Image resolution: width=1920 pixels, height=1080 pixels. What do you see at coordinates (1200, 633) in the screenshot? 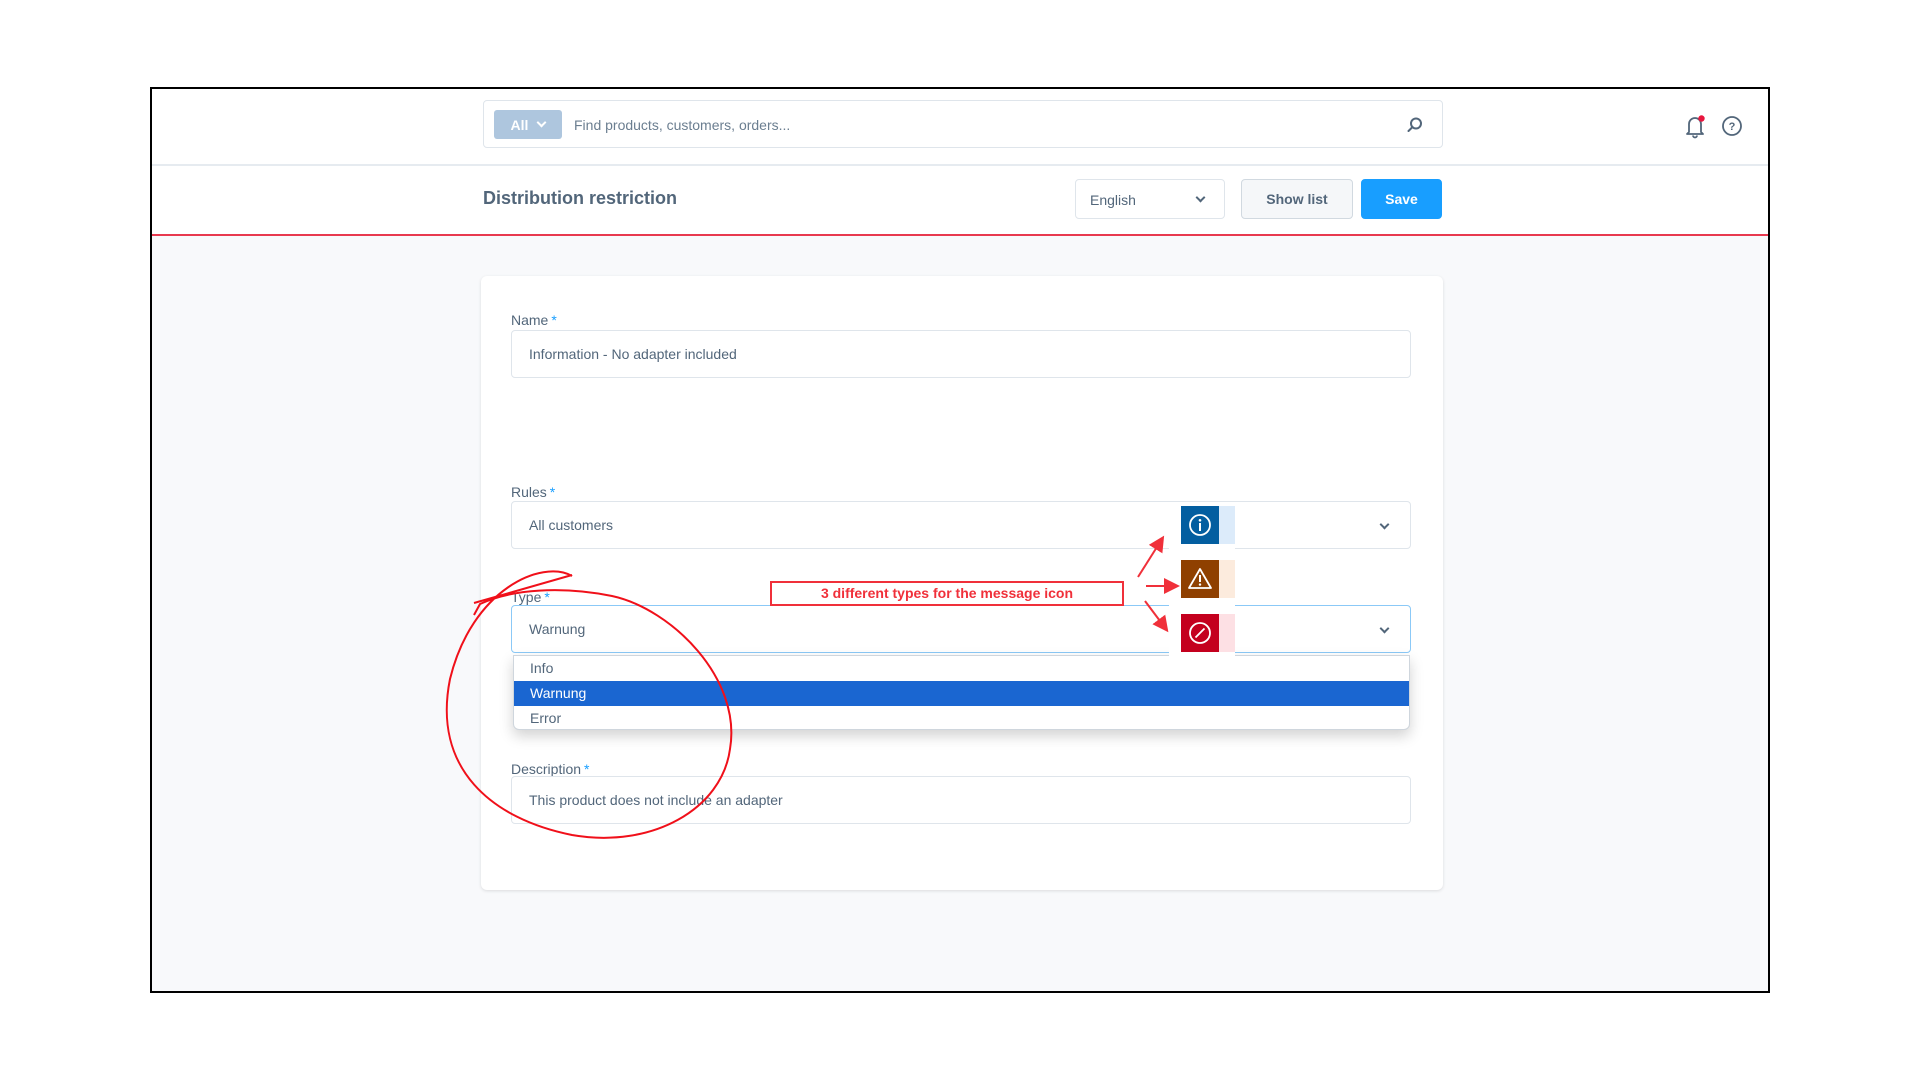
I see `prohibited-icon` at bounding box center [1200, 633].